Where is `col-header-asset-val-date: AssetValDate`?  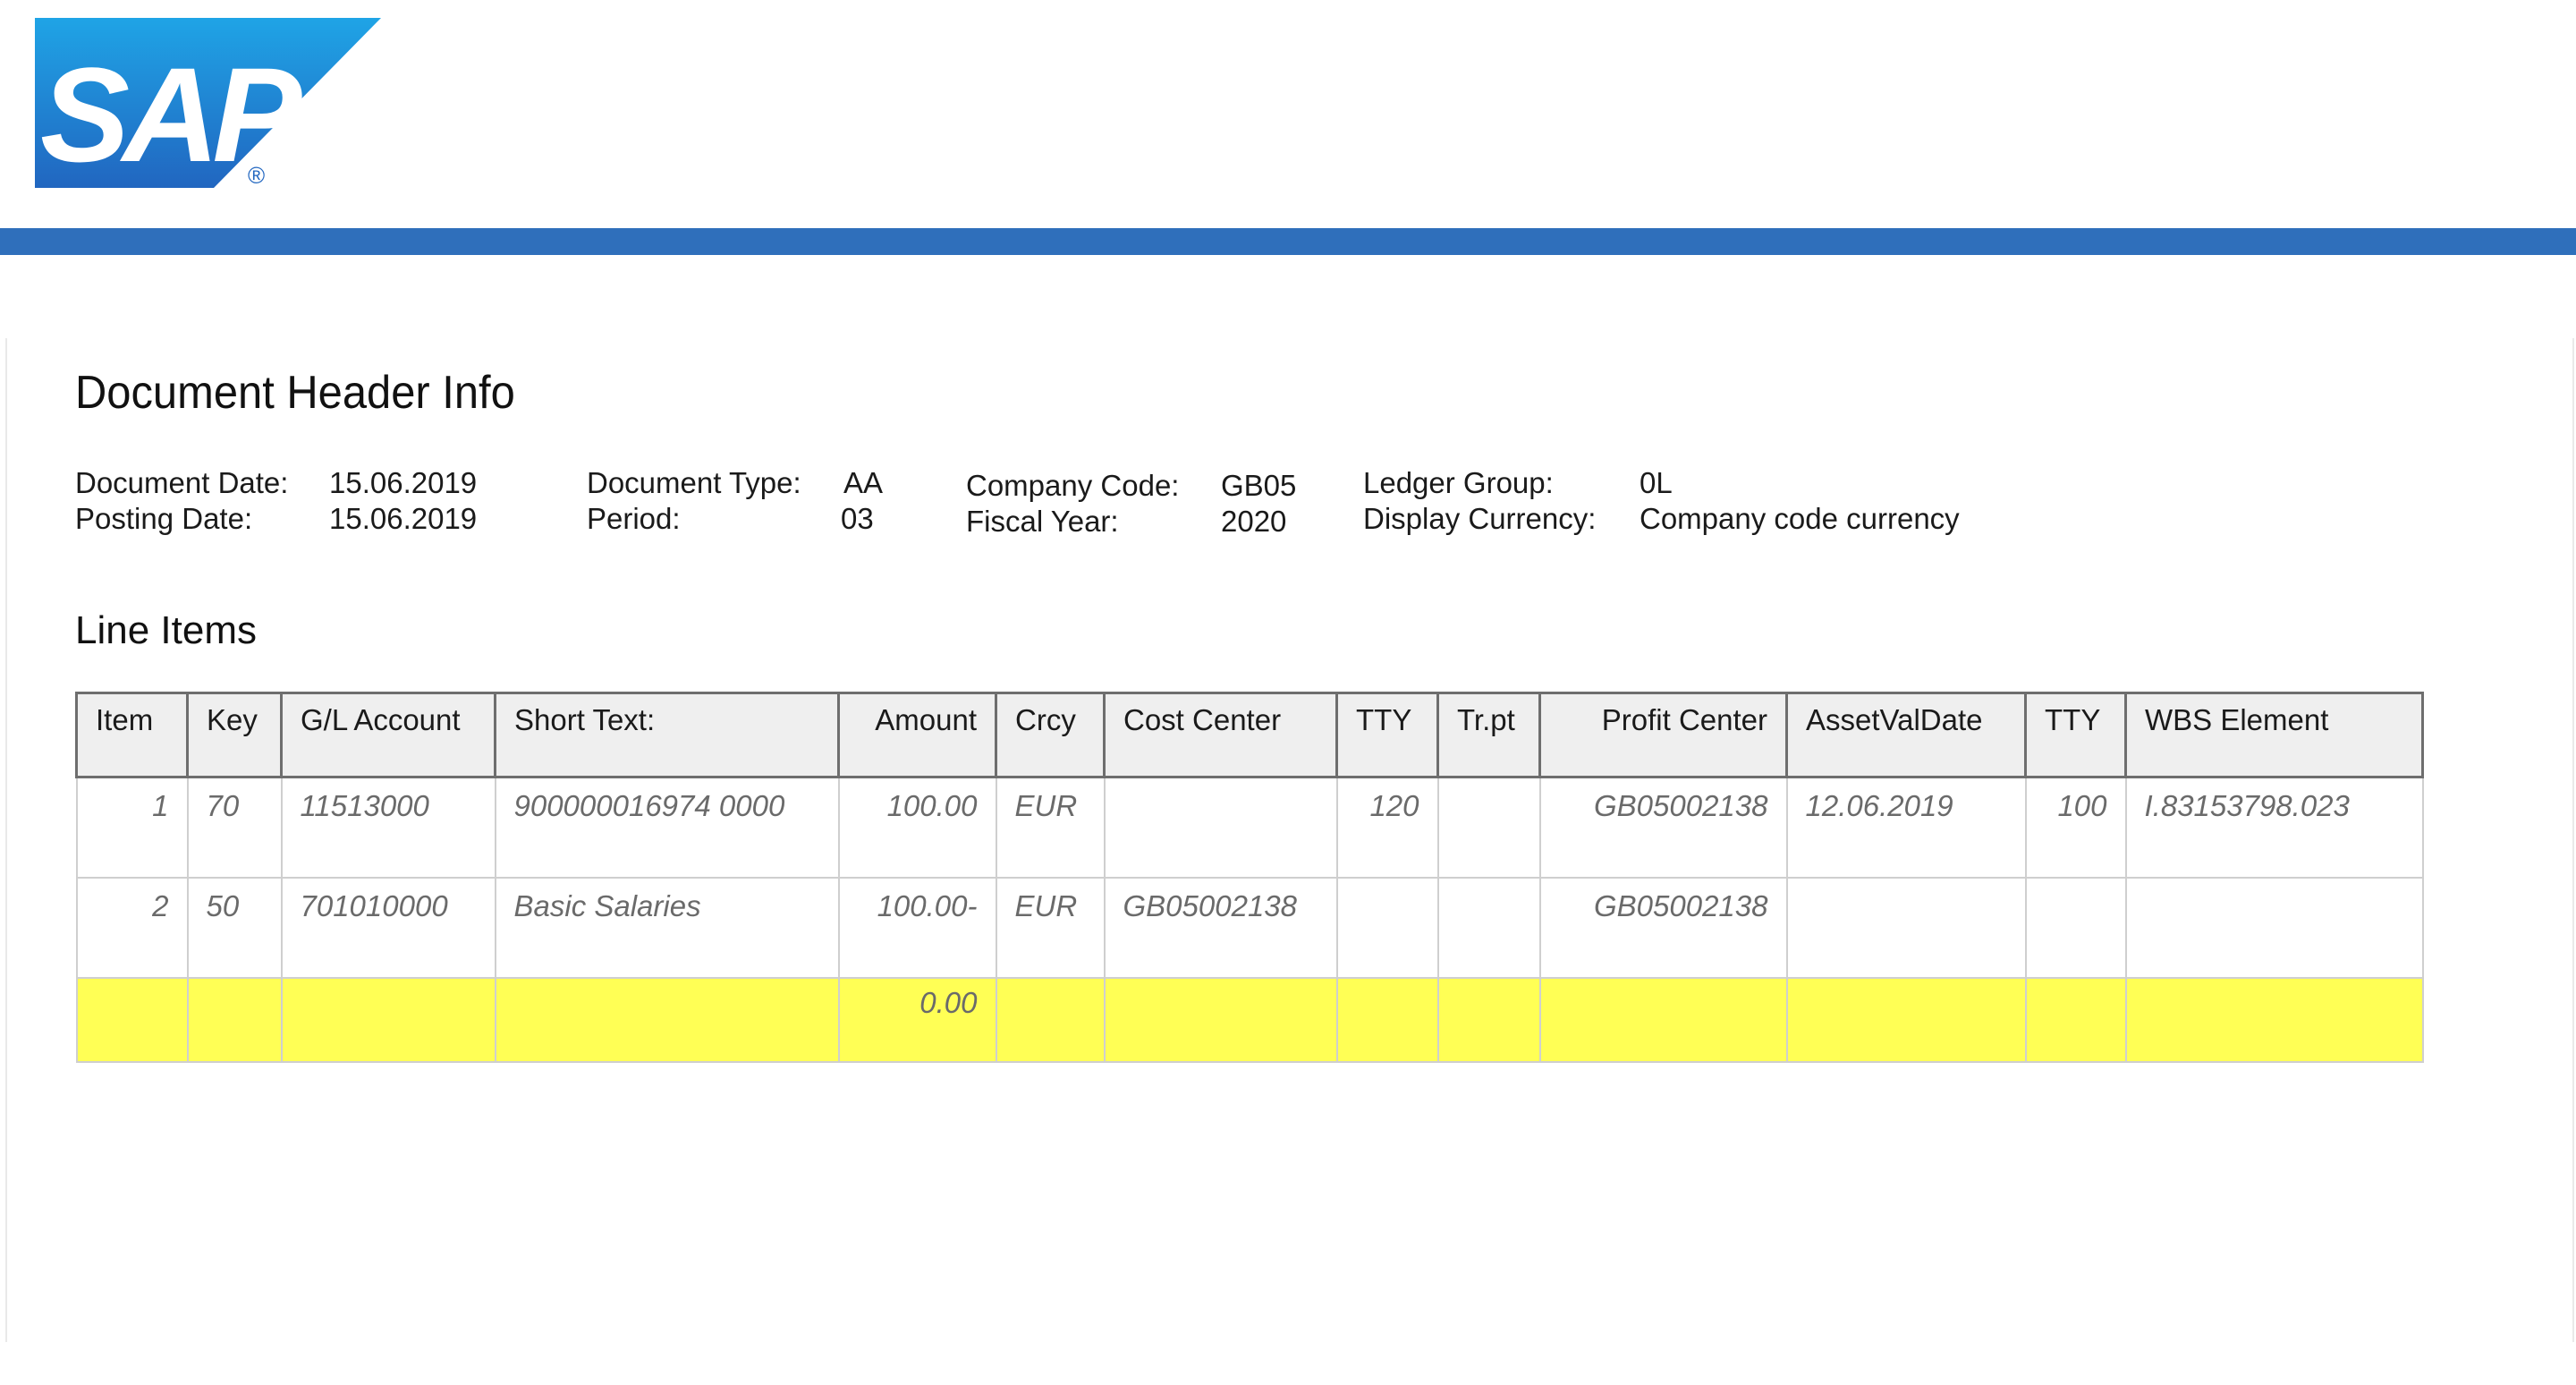
col-header-asset-val-date: AssetValDate is located at coordinates (1906, 735).